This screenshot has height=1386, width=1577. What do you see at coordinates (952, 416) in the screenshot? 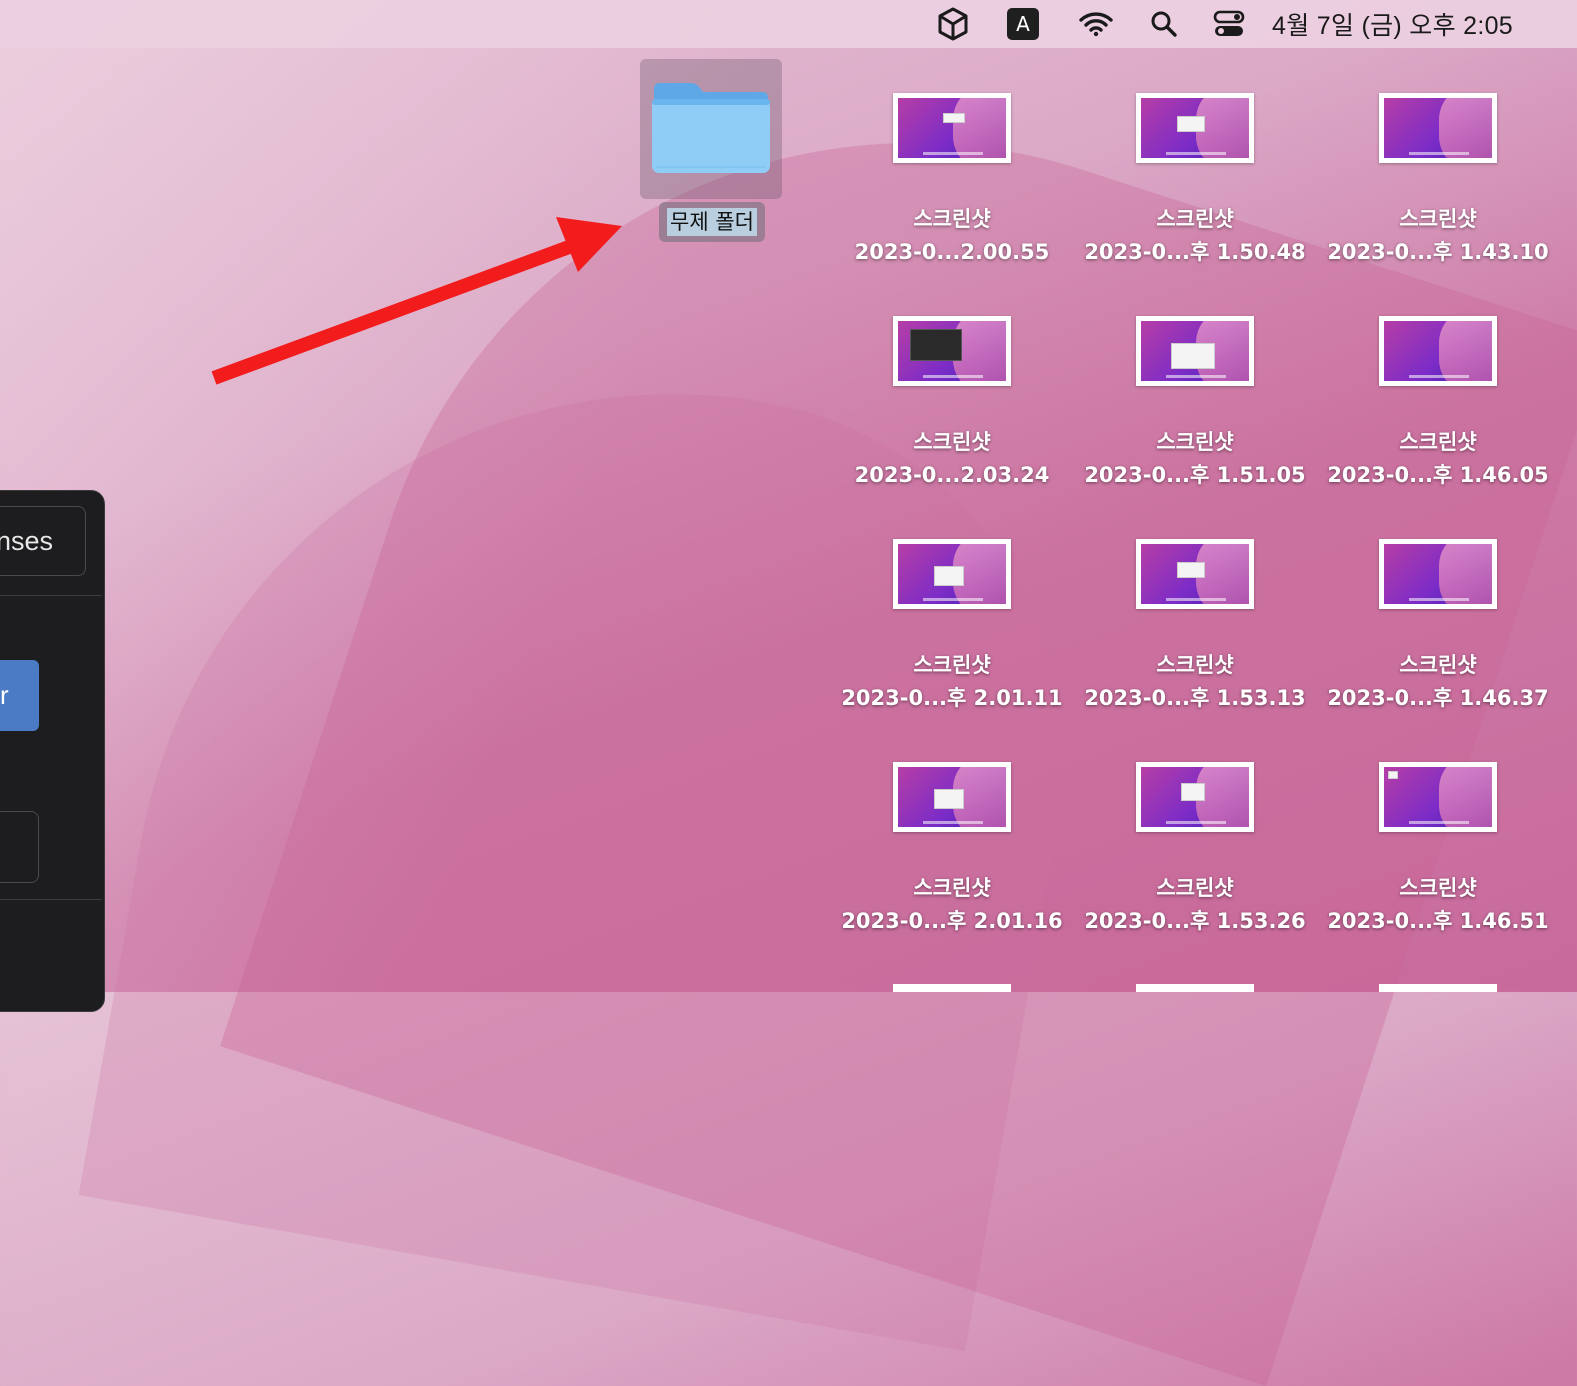
I see `desktop-file: 스크린샷 2023-0...2.03.24` at bounding box center [952, 416].